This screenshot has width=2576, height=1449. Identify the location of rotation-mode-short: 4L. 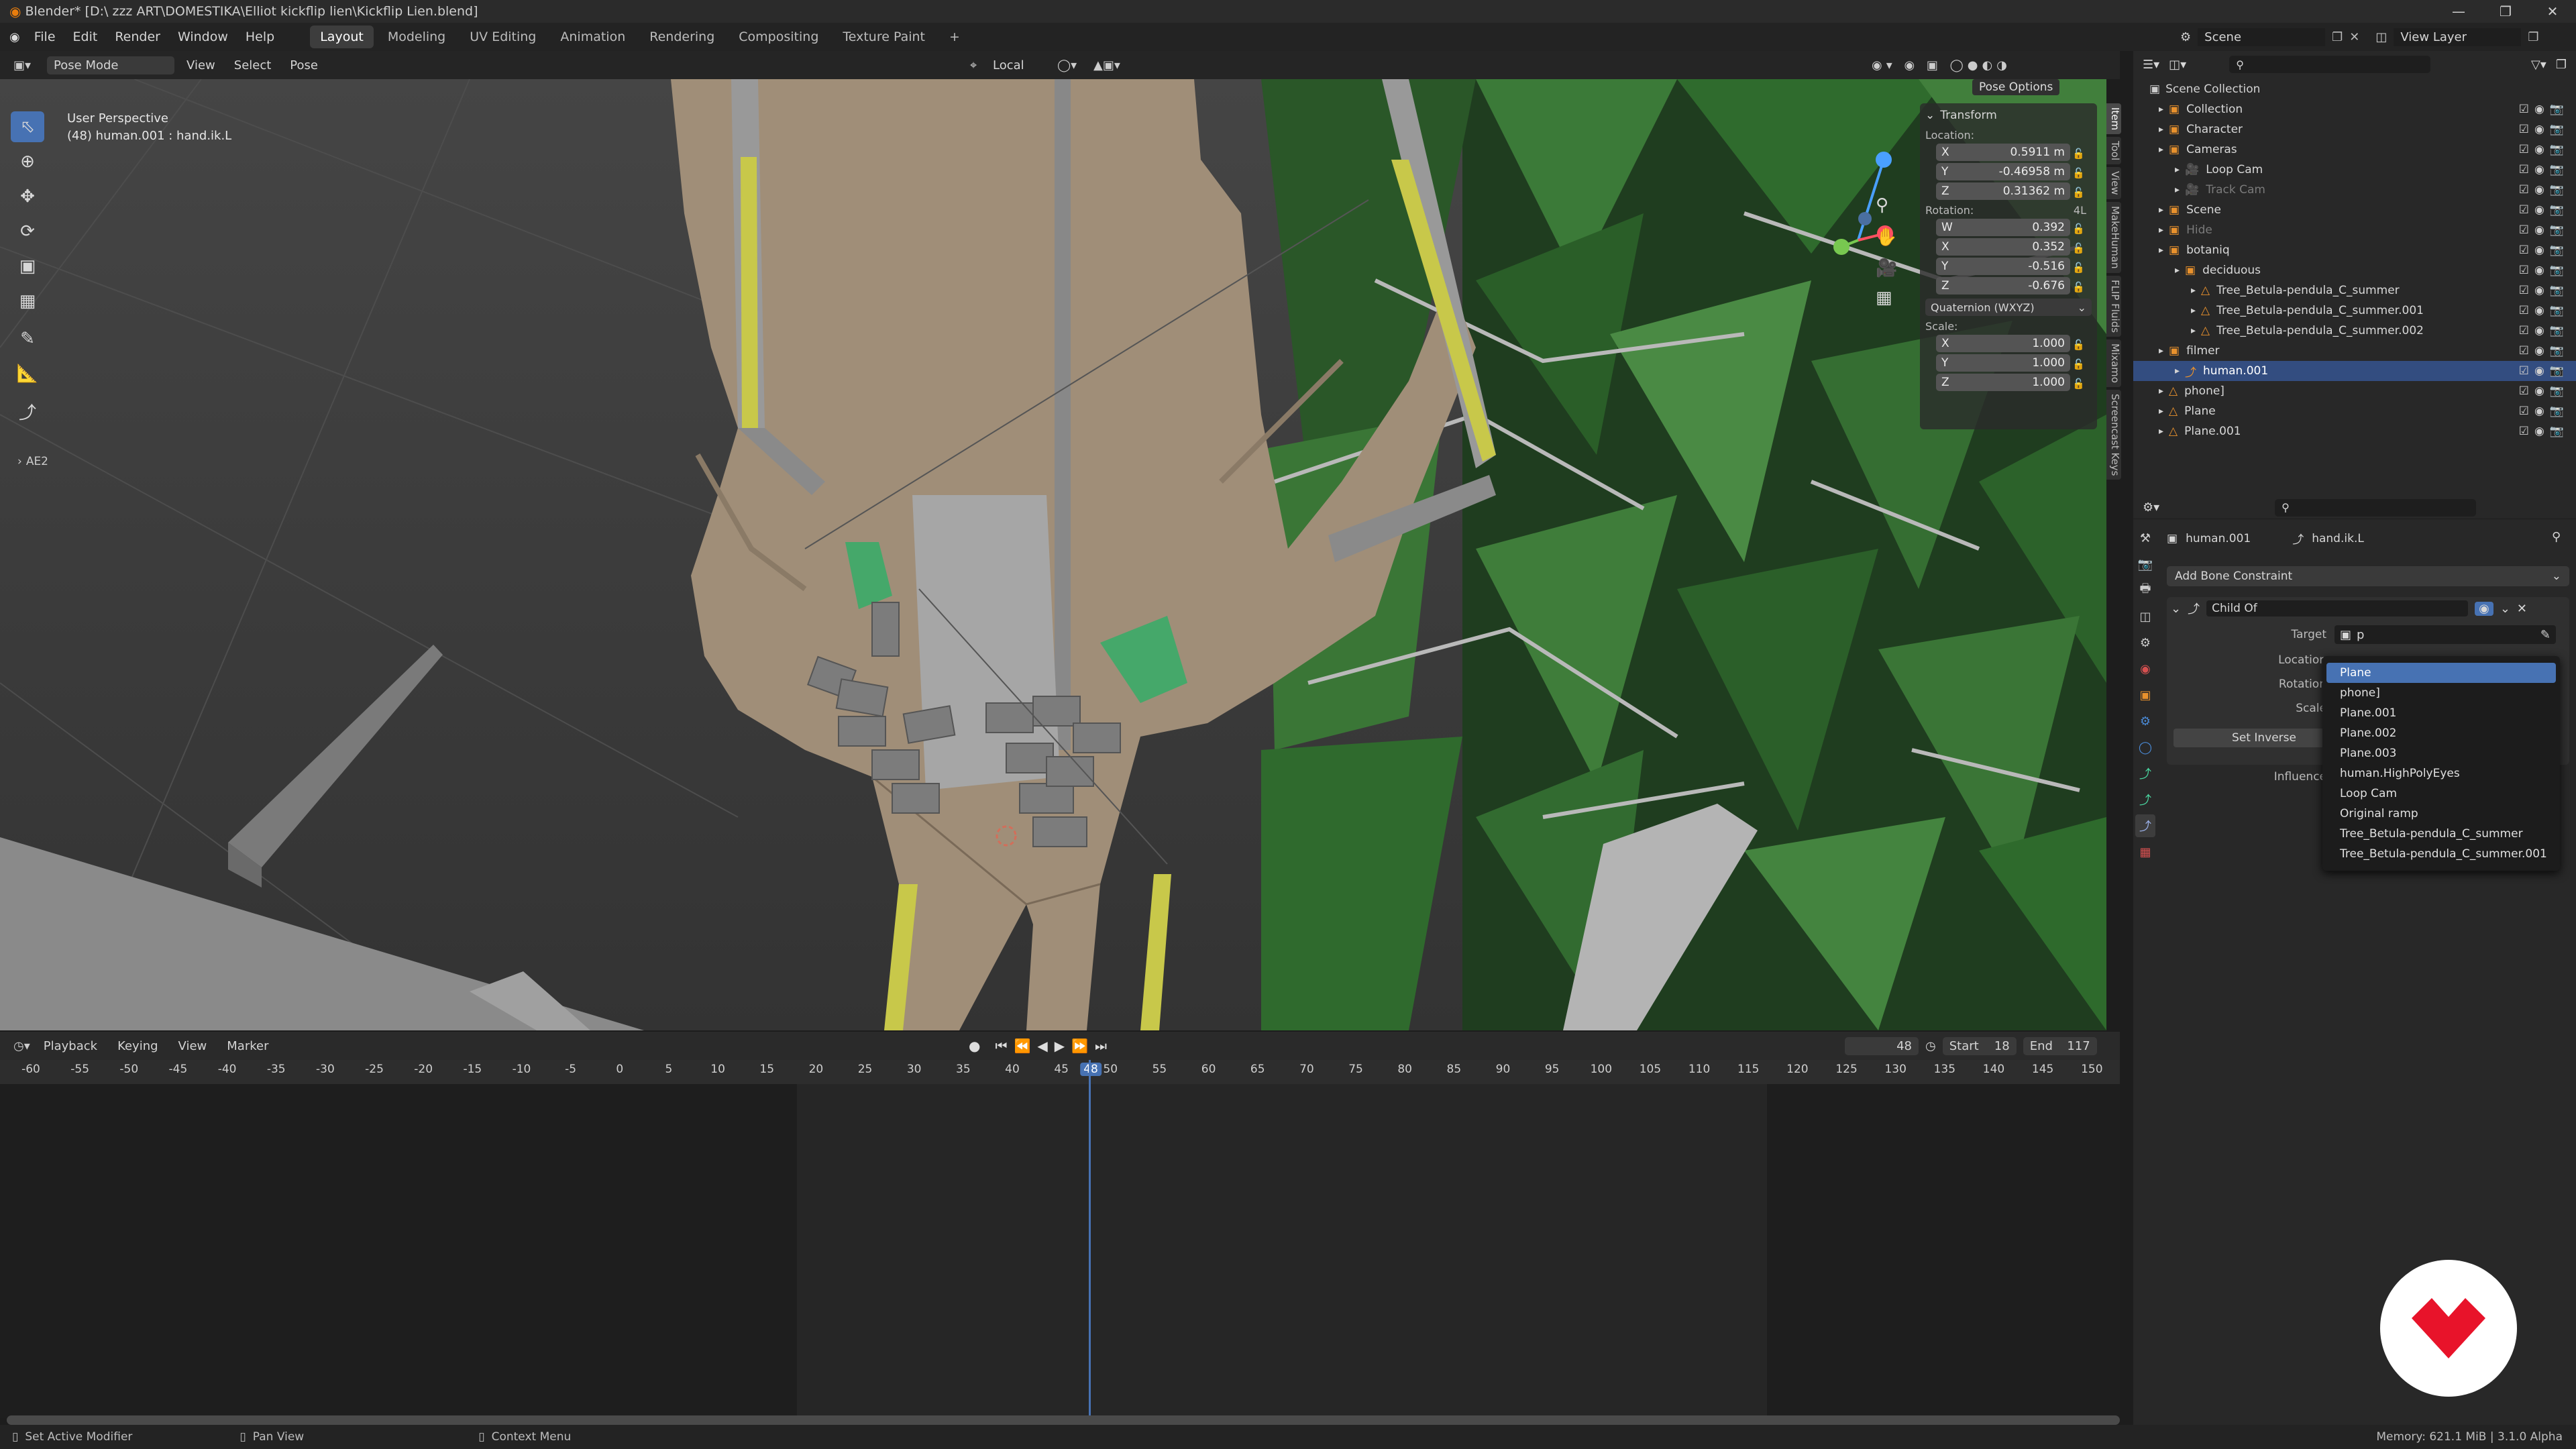
(2080, 210).